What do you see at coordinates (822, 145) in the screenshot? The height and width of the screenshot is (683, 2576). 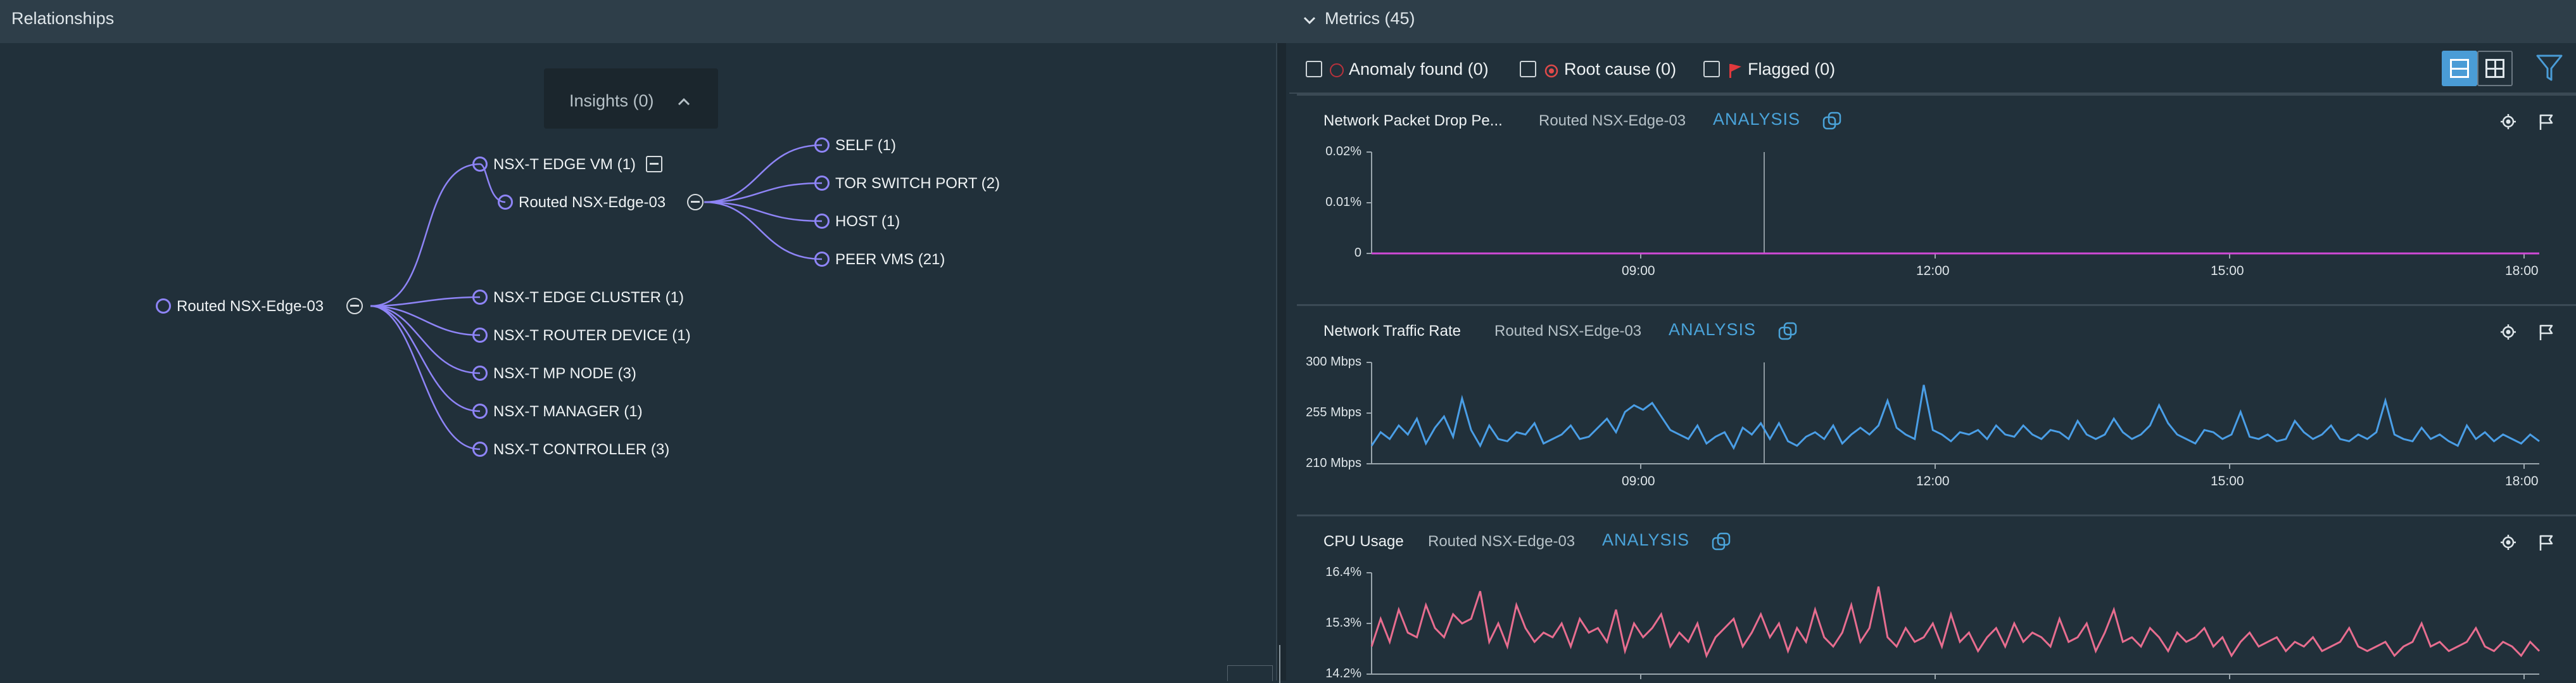 I see `leaf-self-circle` at bounding box center [822, 145].